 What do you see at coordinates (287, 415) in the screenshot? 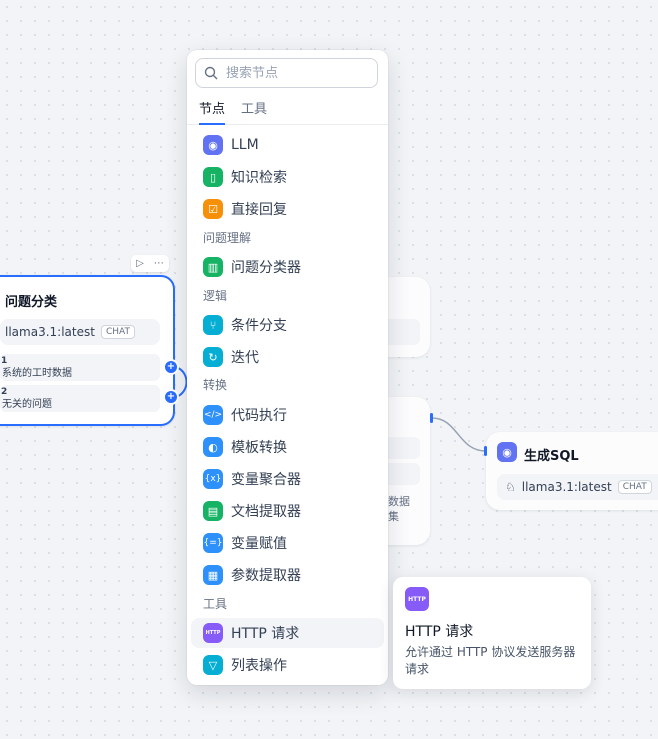
I see `menu-item-code: </> 代码执行` at bounding box center [287, 415].